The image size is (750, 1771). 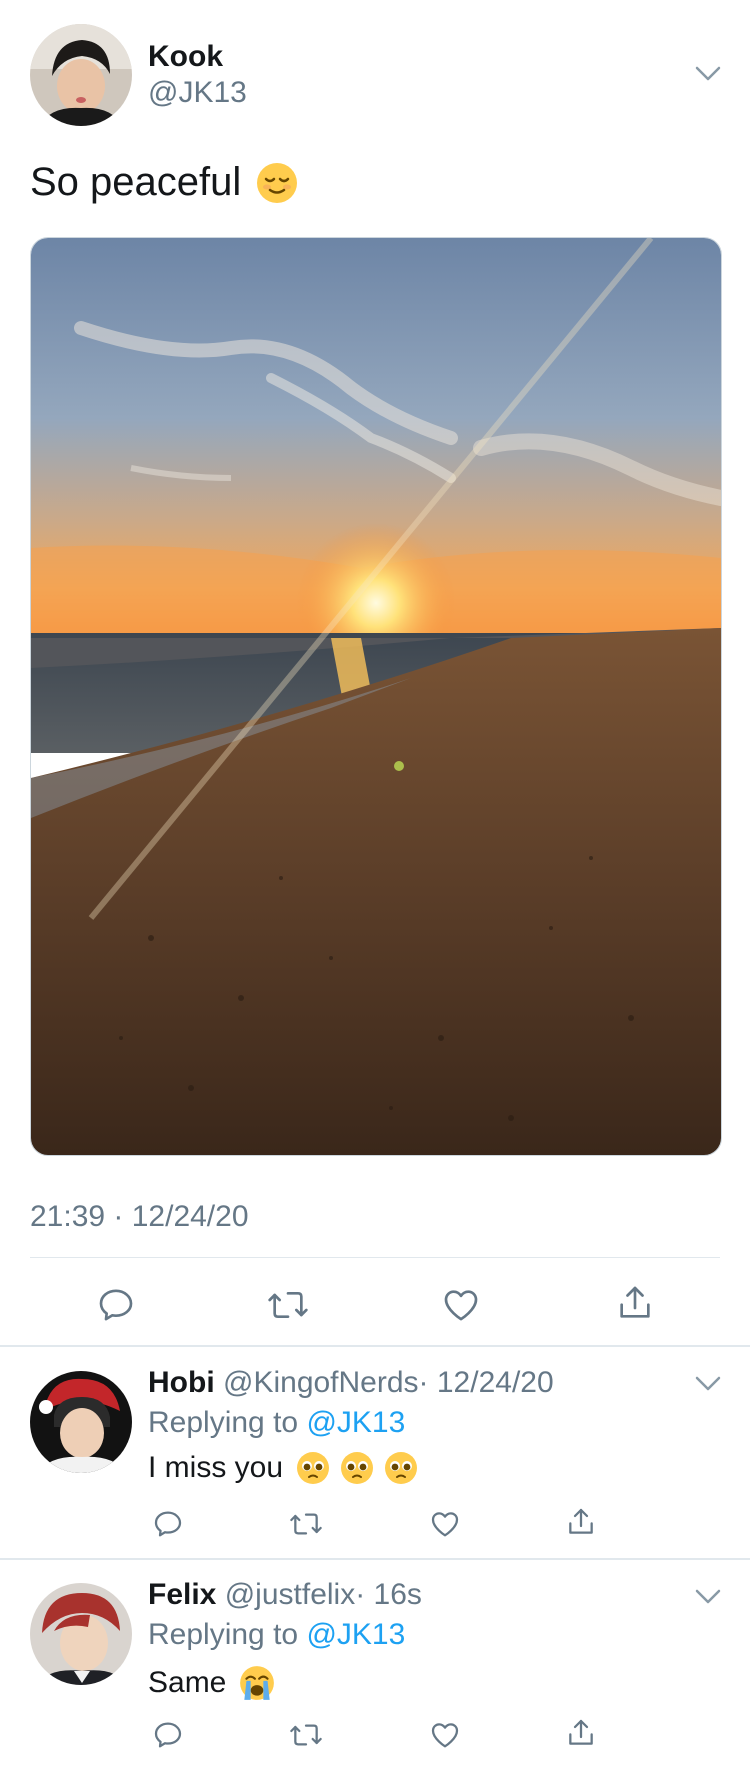 I want to click on reply-author-name: Felix, so click(x=182, y=1594).